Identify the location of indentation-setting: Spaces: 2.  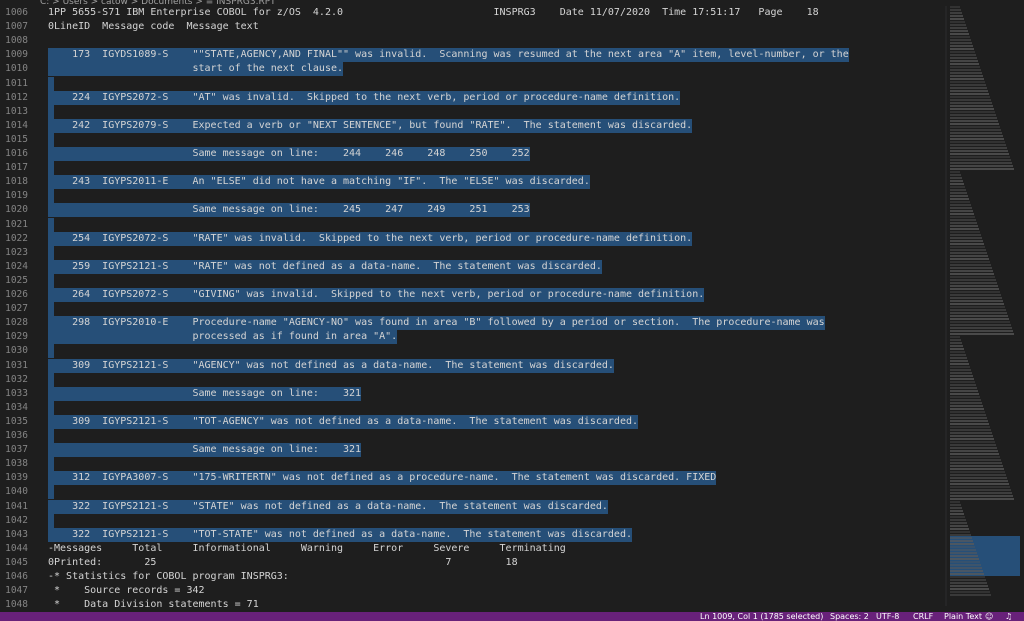
(849, 616).